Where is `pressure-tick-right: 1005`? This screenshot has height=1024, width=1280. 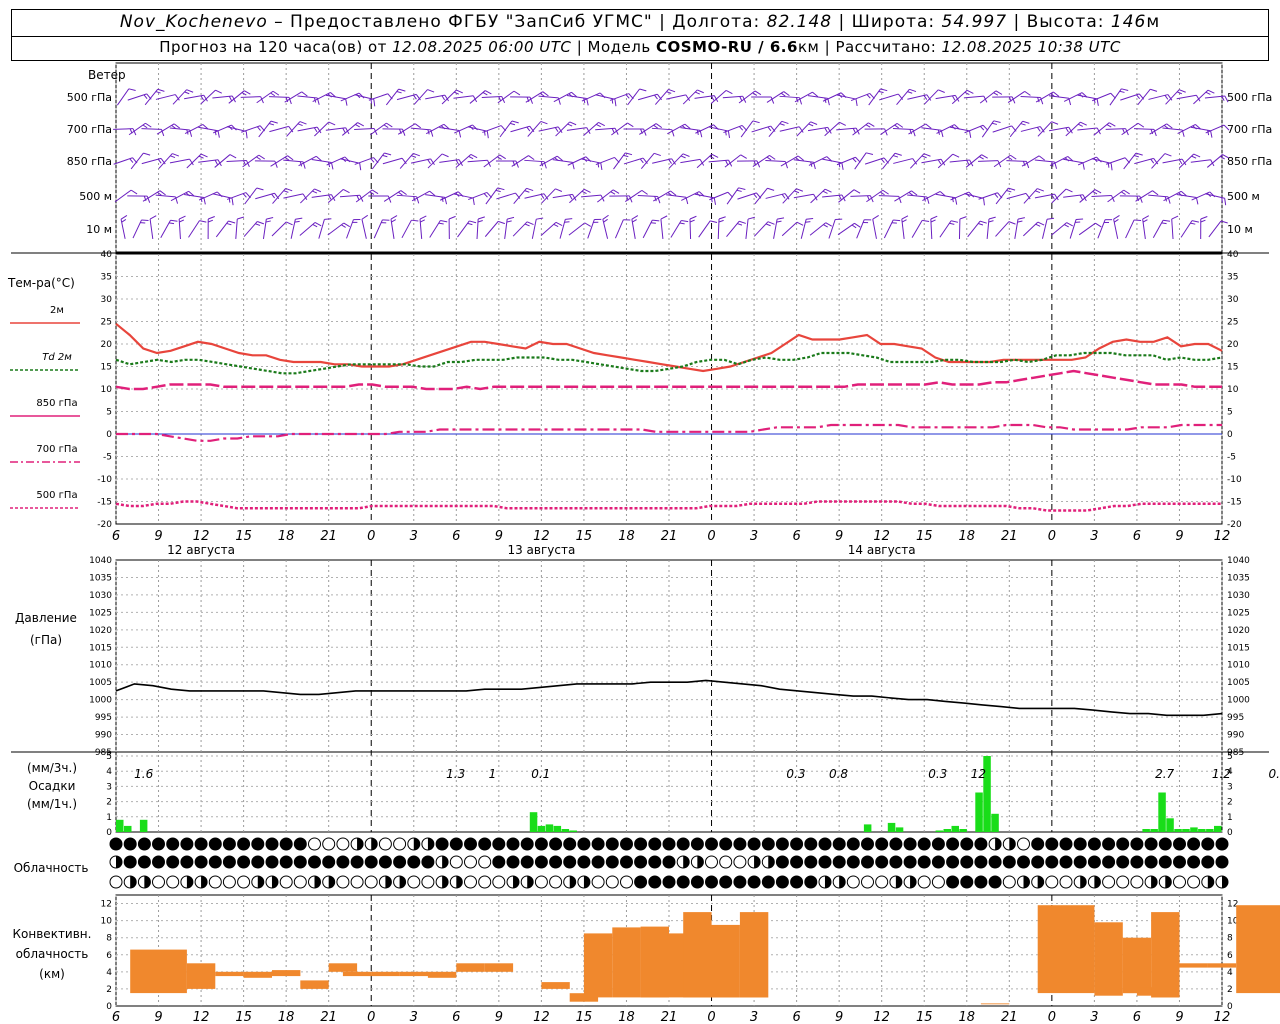
pressure-tick-right: 1005 is located at coordinates (1238, 683).